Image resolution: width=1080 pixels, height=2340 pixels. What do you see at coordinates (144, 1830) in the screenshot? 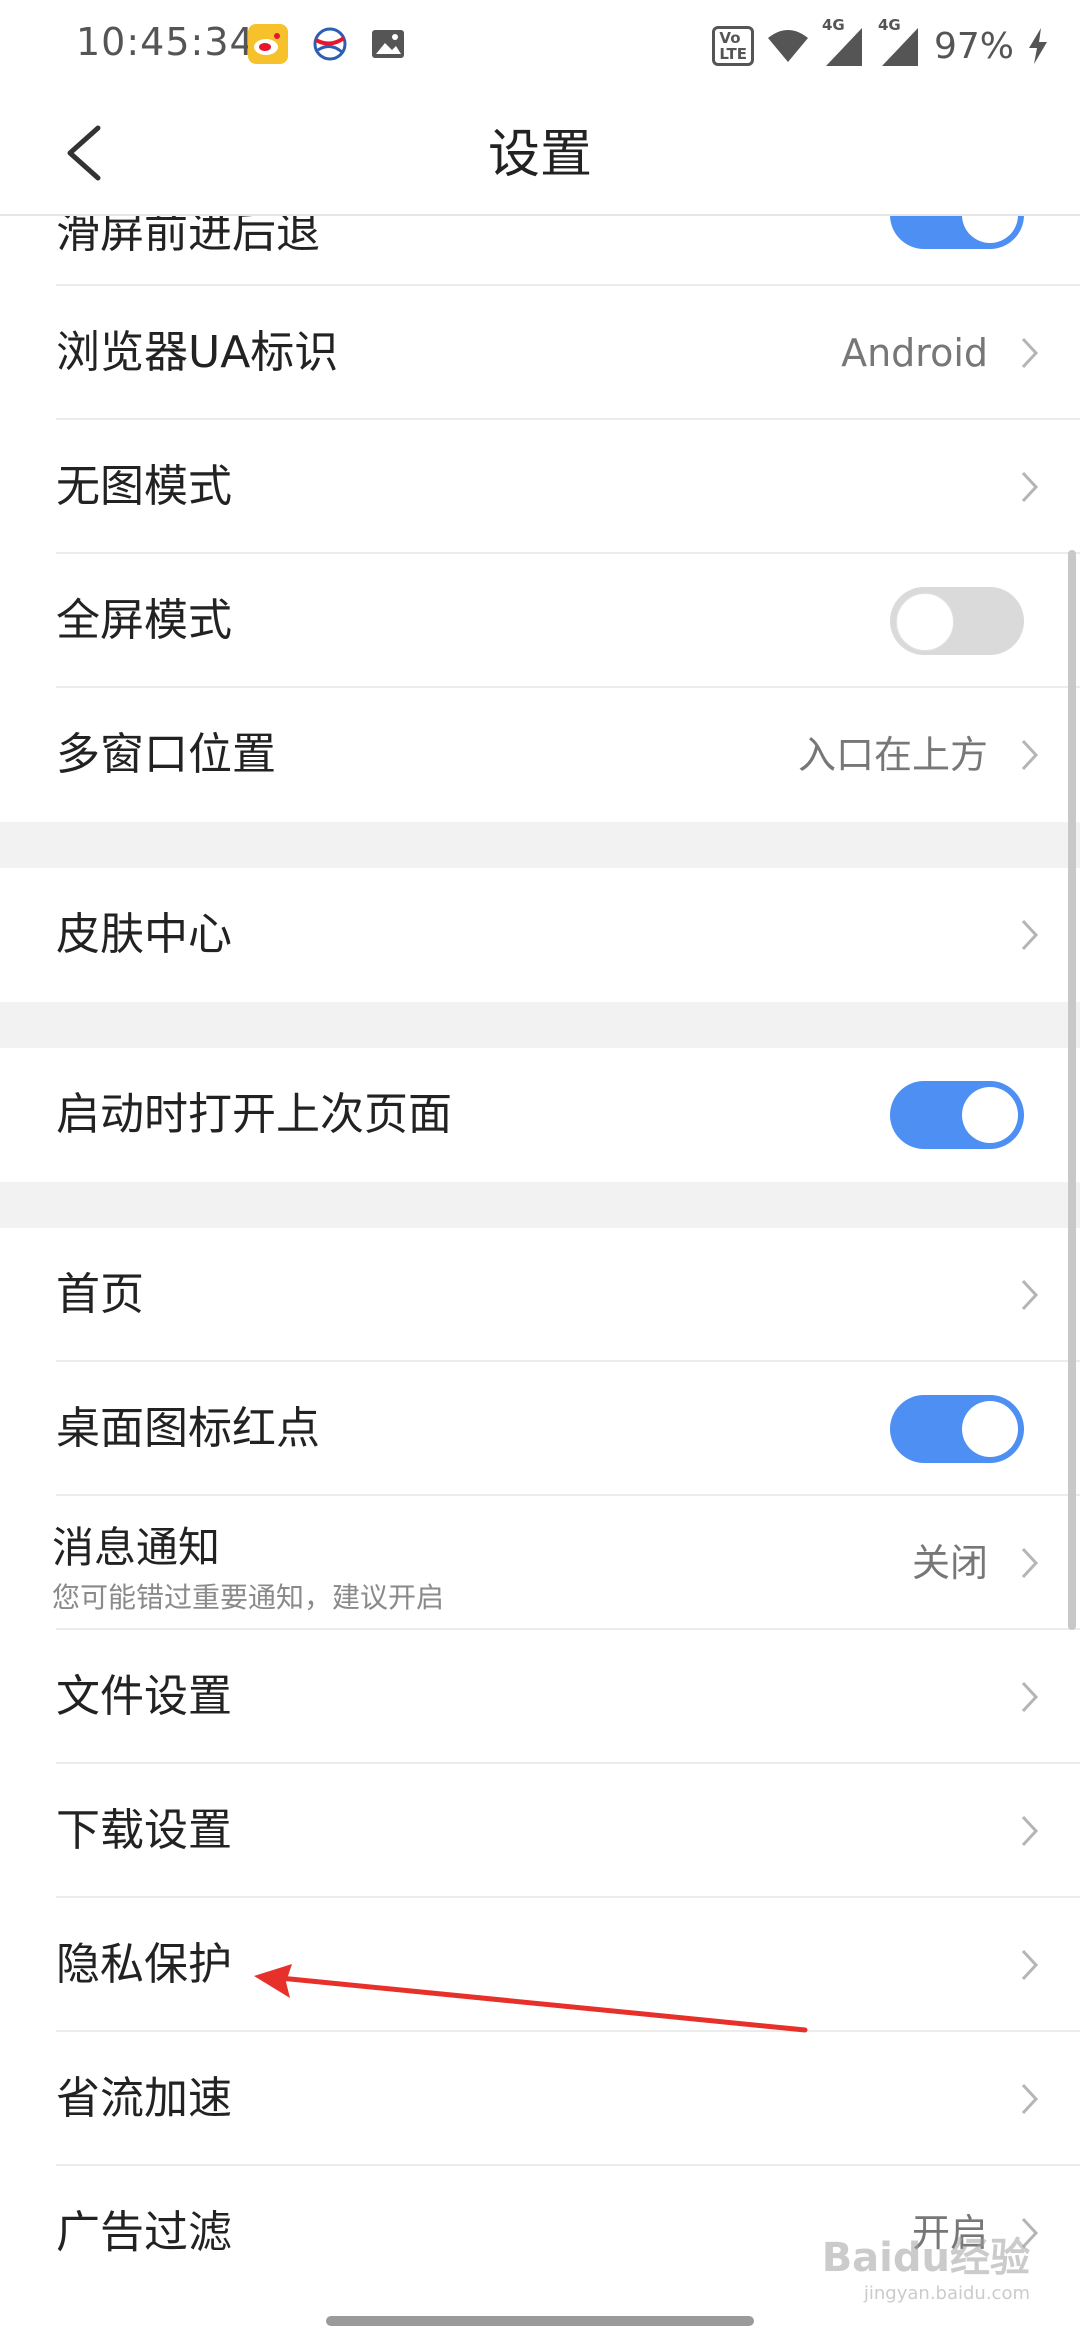
I see `setting-label: 下载设置` at bounding box center [144, 1830].